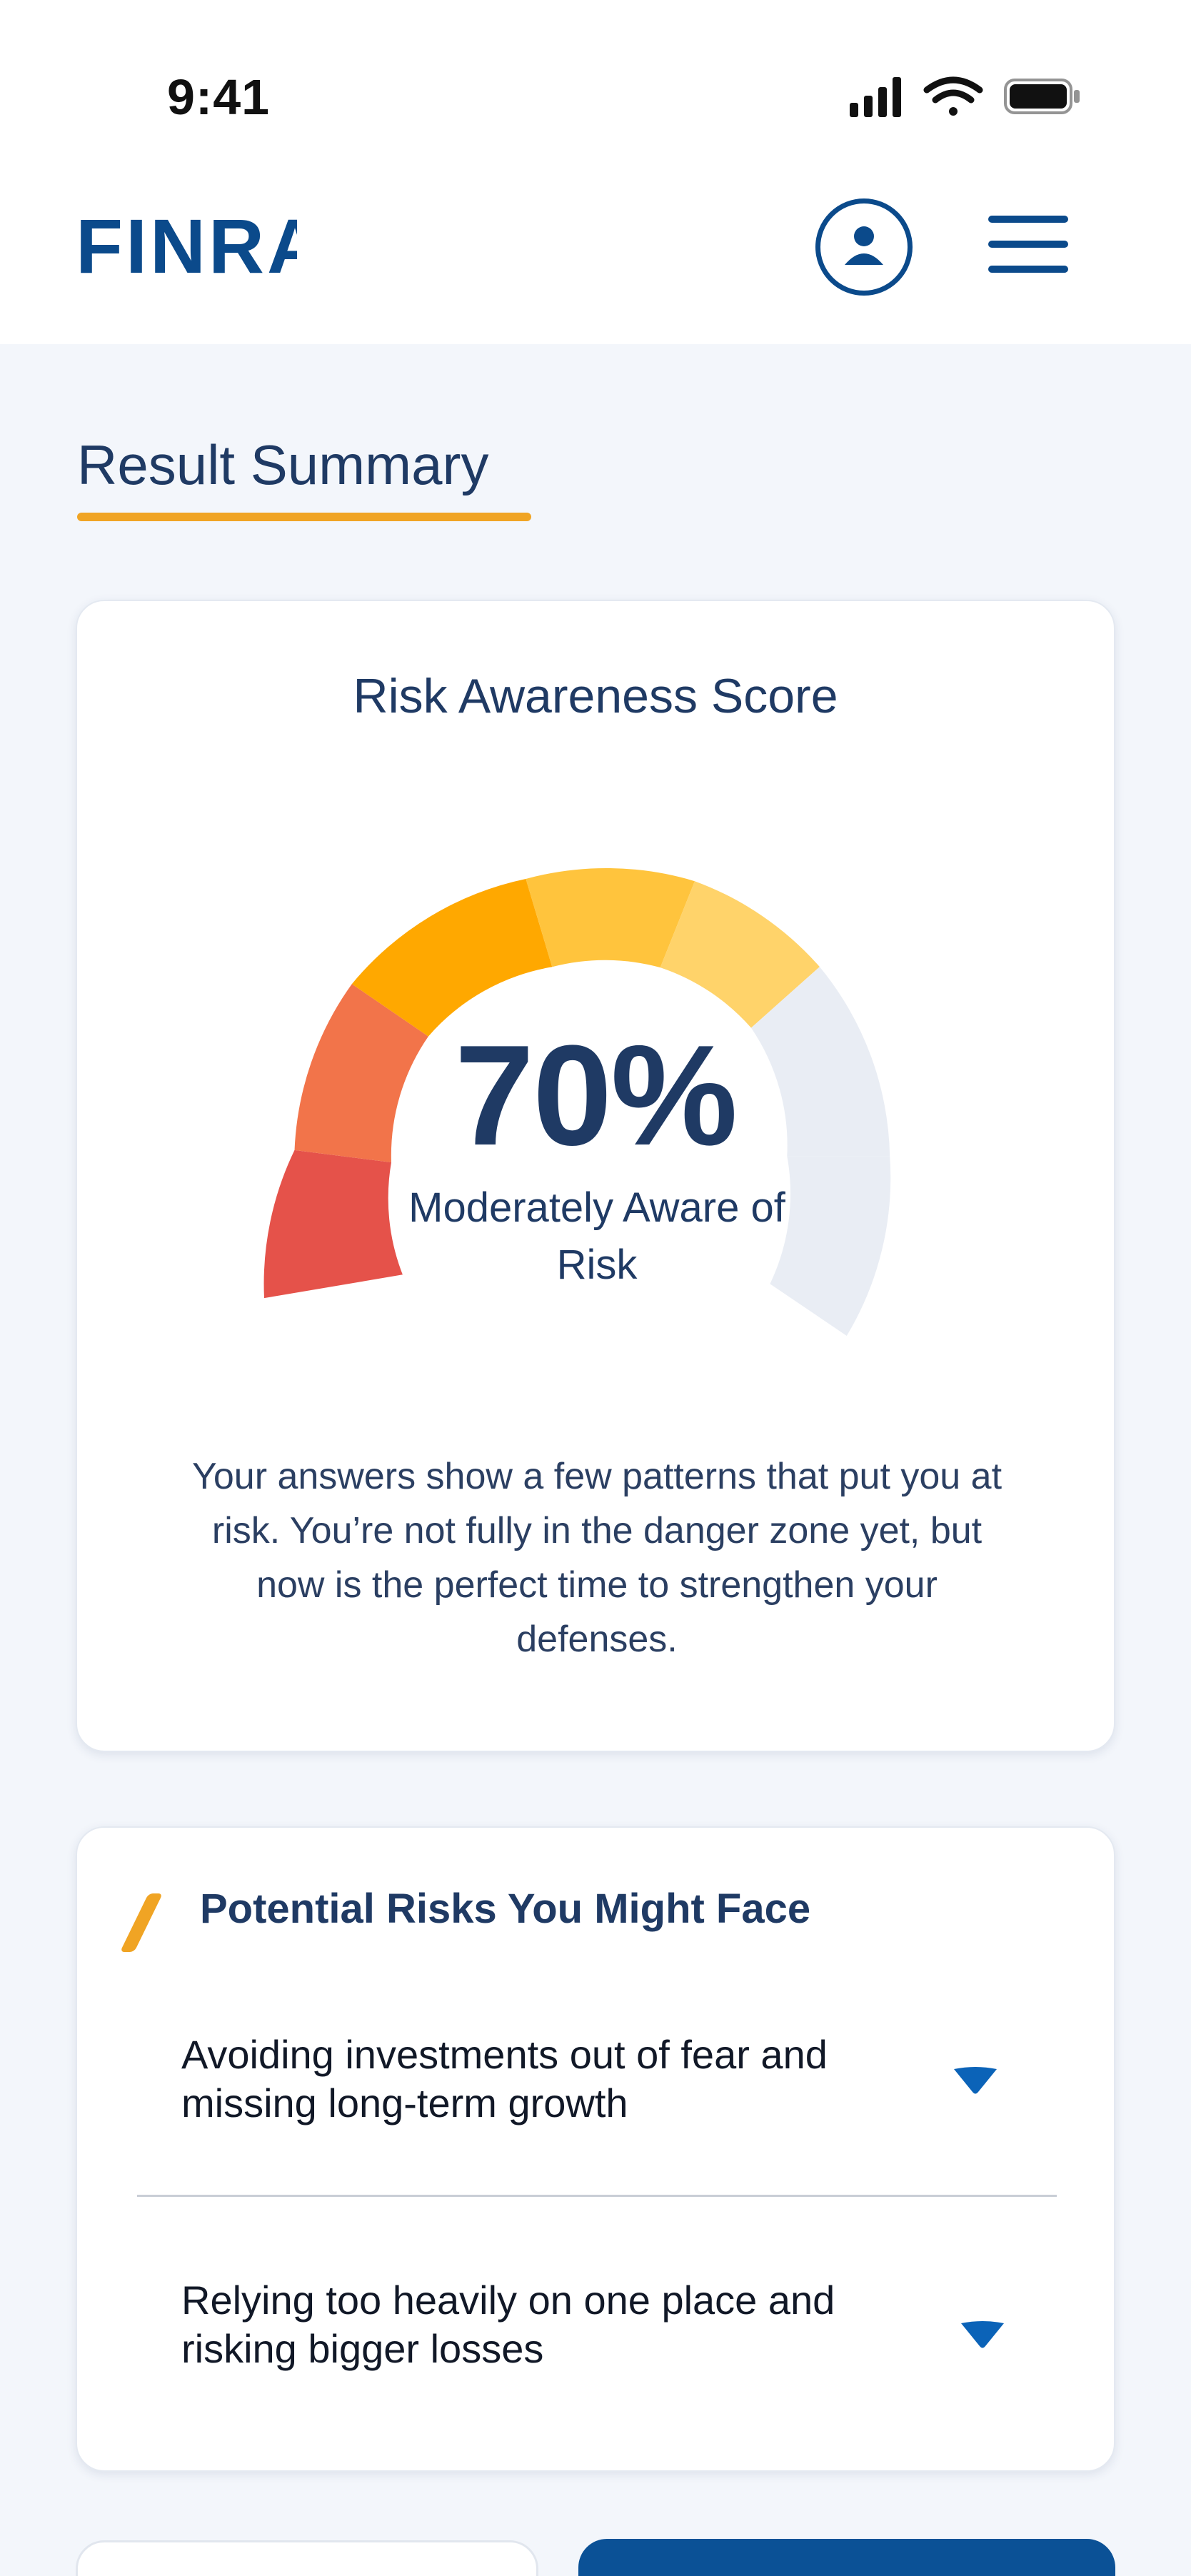 The image size is (1191, 2576). Describe the element at coordinates (304, 517) in the screenshot. I see `title-underline` at that location.